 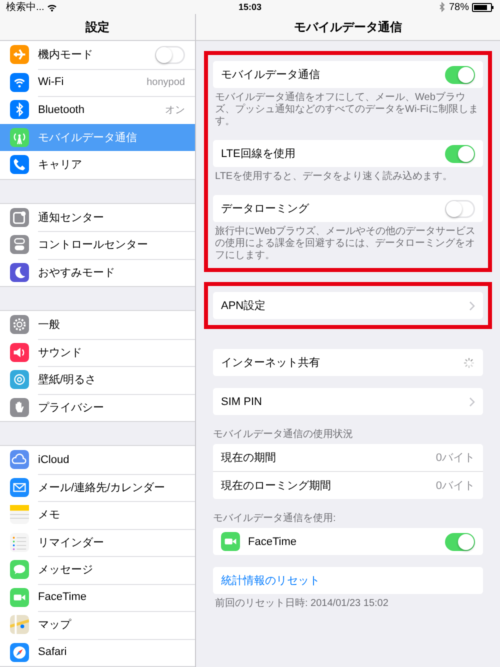 I want to click on setting-label: インターネット共有, so click(x=271, y=363).